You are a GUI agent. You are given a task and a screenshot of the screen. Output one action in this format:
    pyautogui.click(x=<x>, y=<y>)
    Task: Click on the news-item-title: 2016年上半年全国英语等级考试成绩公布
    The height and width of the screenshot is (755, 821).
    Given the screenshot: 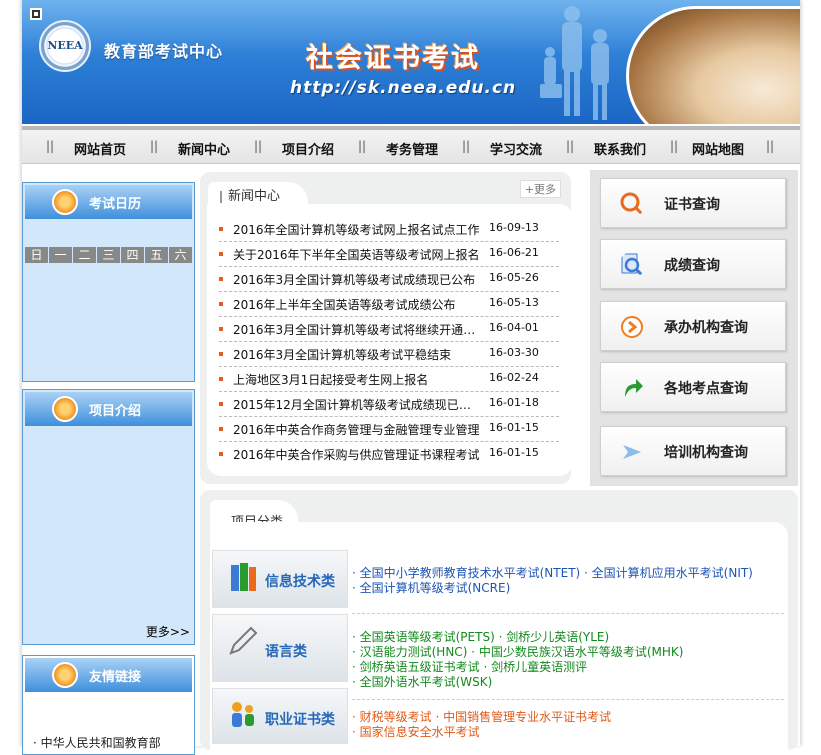 What is the action you would take?
    pyautogui.click(x=357, y=304)
    